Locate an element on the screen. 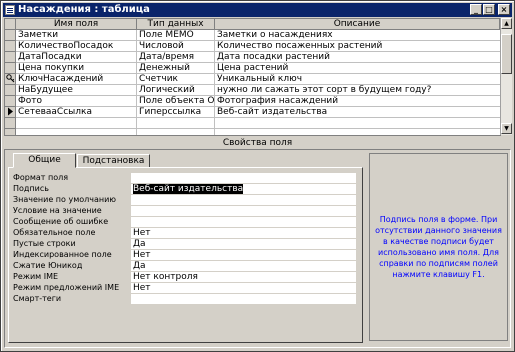 Image resolution: width=515 pixels, height=352 pixels. maximize-button: □ is located at coordinates (489, 9).